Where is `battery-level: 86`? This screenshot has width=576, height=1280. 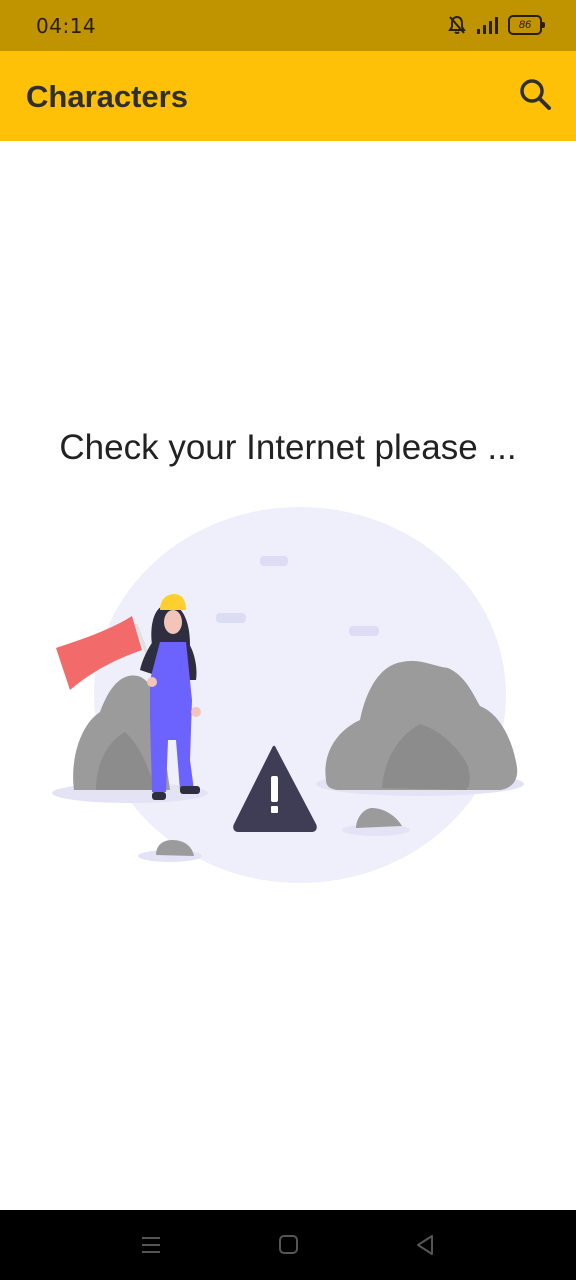
battery-level: 86 is located at coordinates (525, 25).